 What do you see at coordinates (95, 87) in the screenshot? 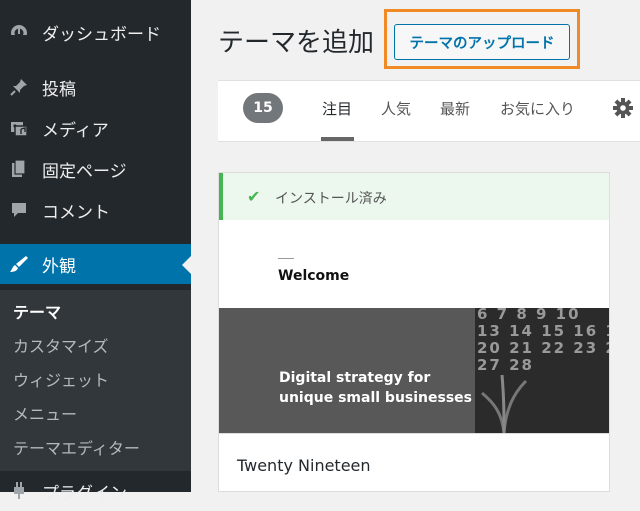
I see `sidebar-item-posts: 投稿` at bounding box center [95, 87].